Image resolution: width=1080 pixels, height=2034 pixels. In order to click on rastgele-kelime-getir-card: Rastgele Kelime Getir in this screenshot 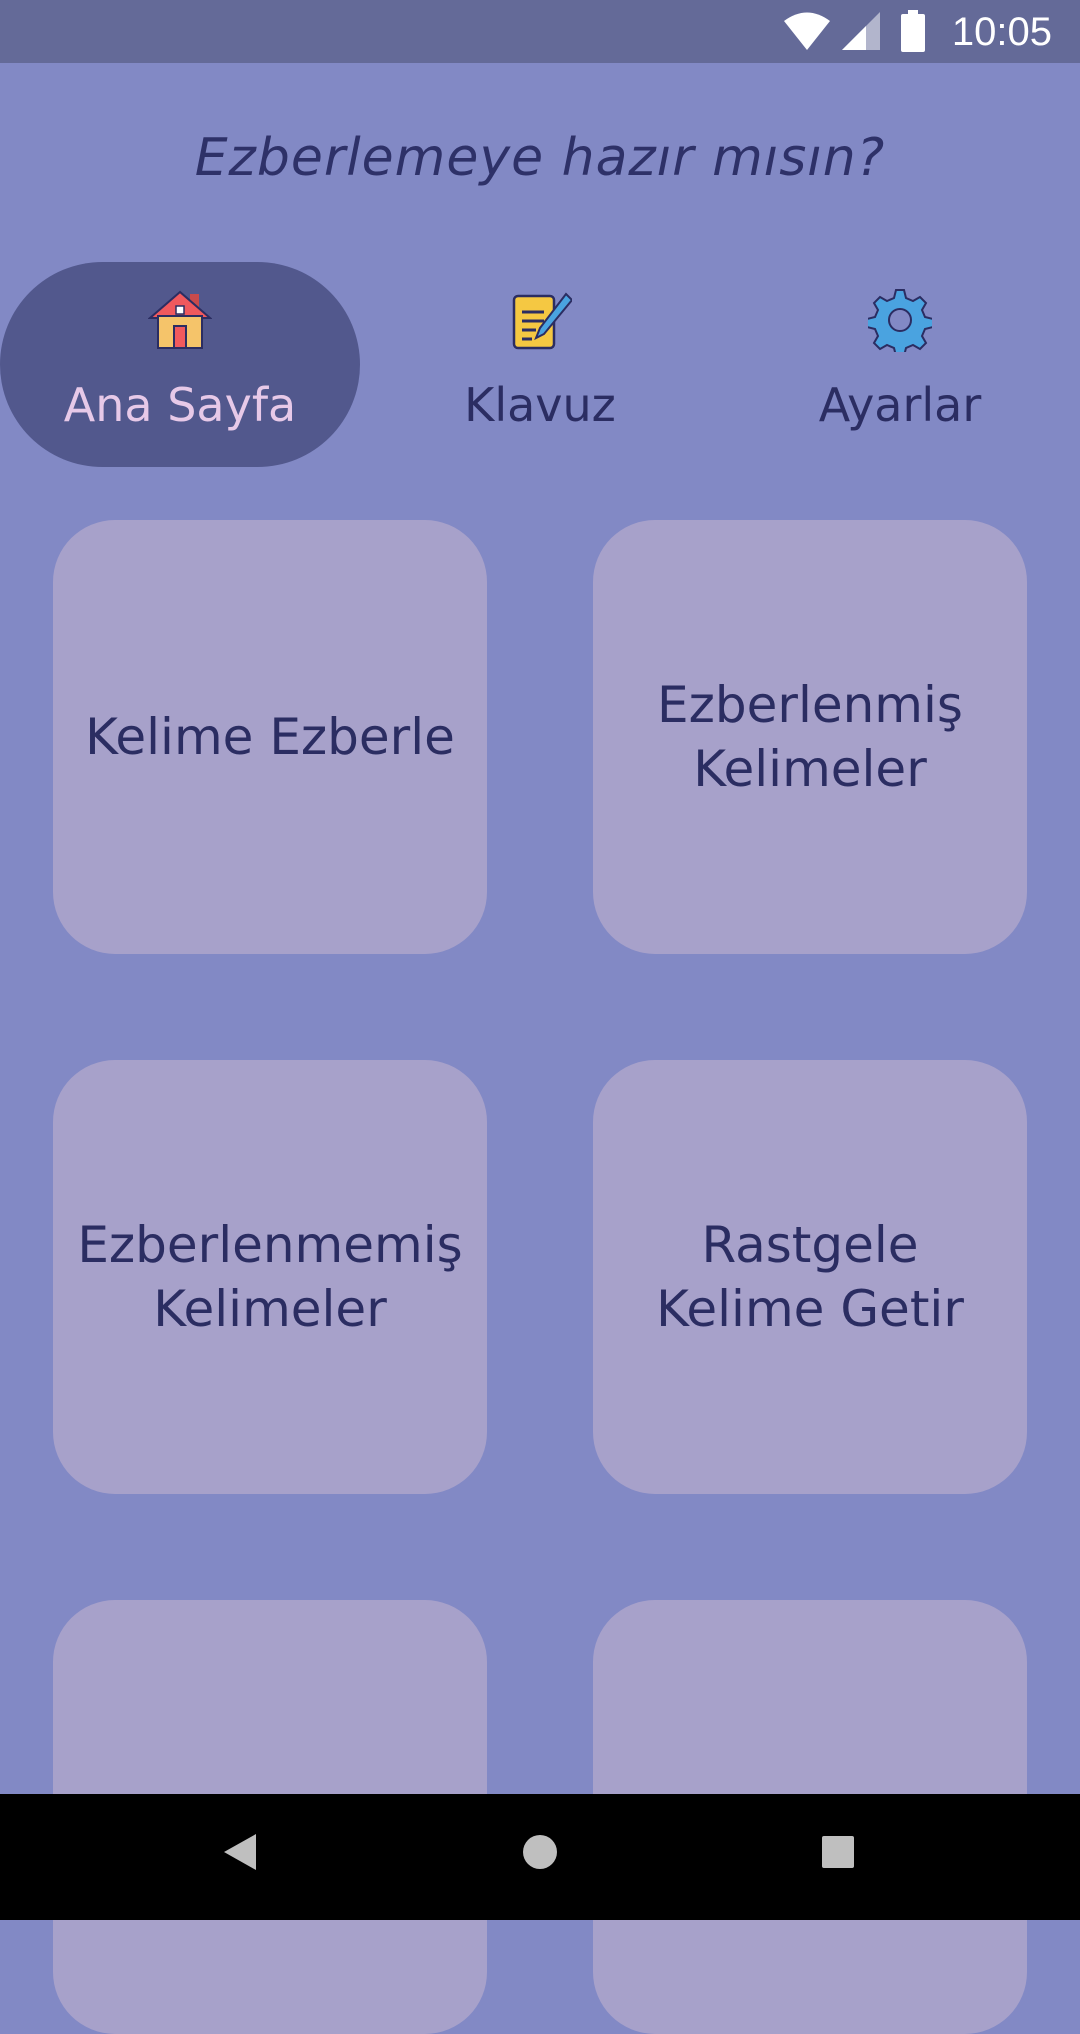, I will do `click(810, 1277)`.